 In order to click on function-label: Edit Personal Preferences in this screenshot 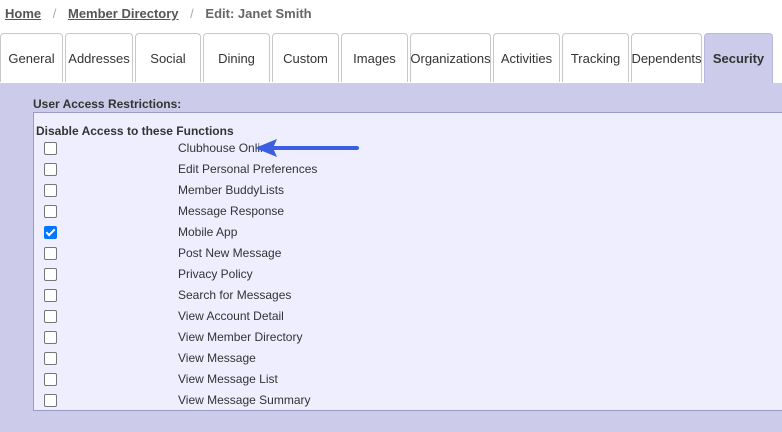, I will do `click(248, 169)`.